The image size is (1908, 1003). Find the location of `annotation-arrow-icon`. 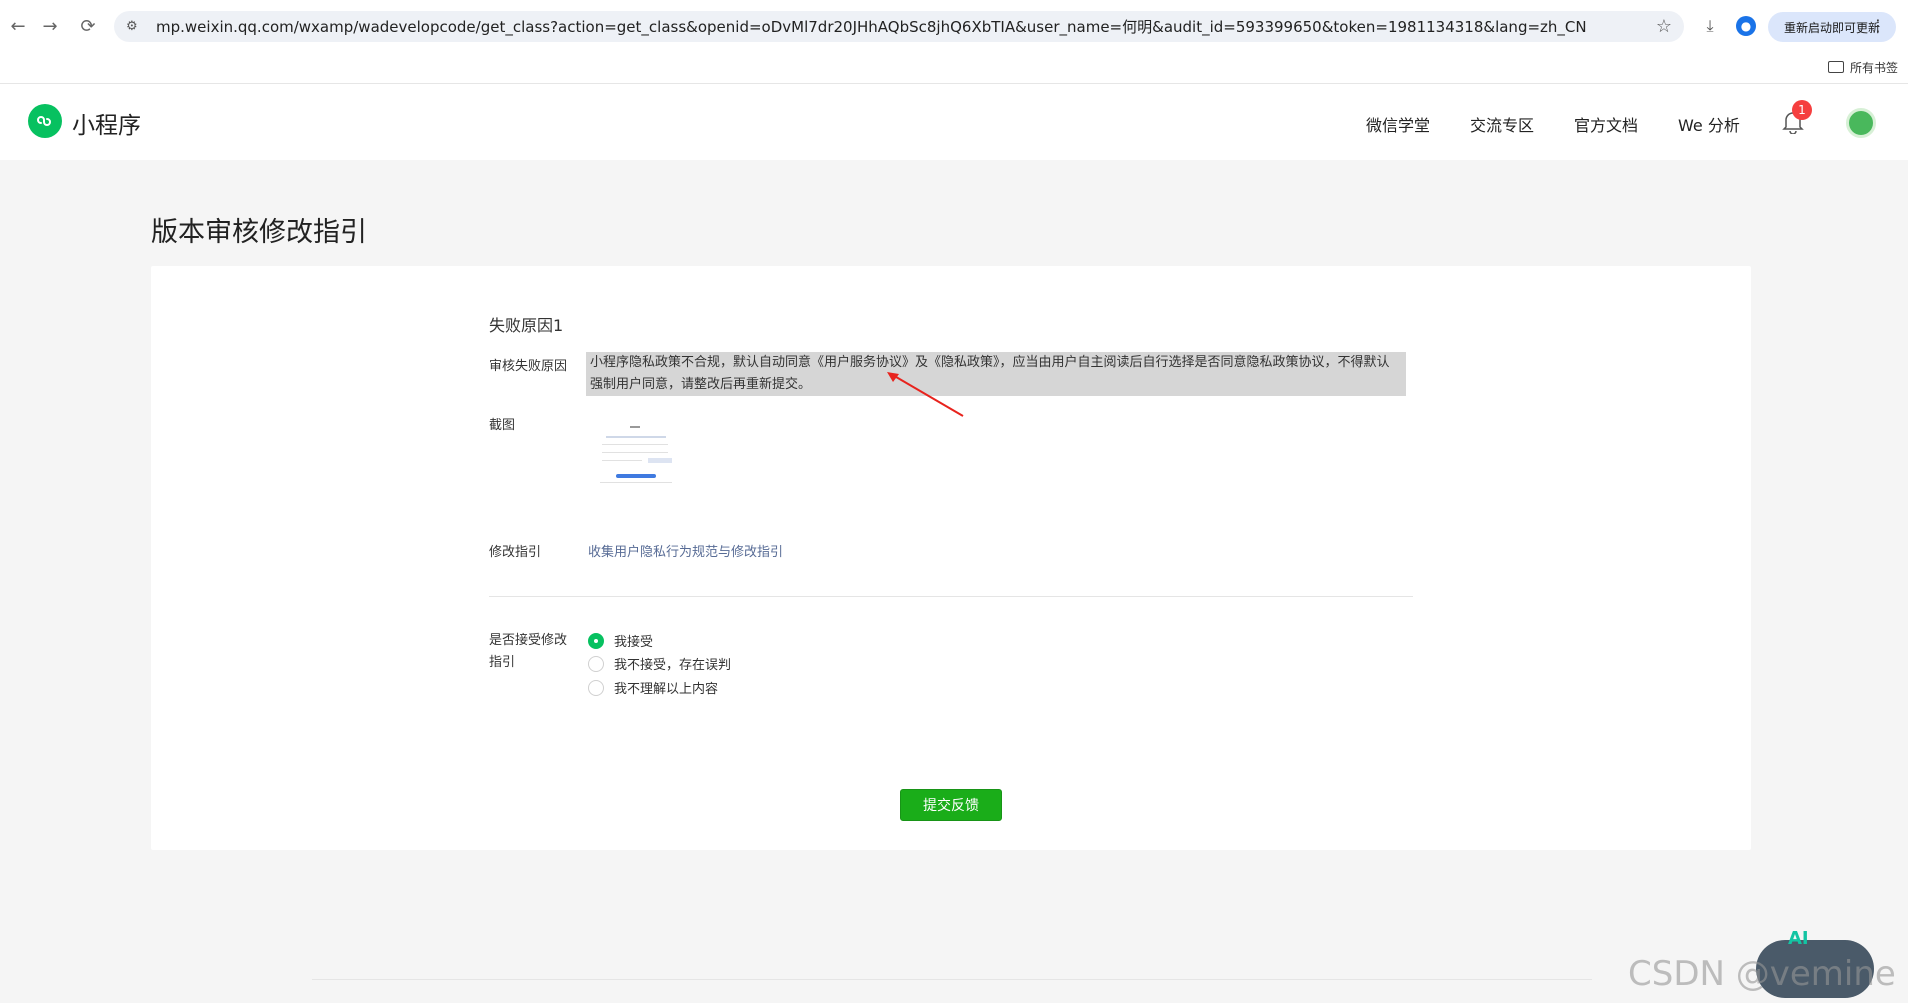

annotation-arrow-icon is located at coordinates (925, 394).